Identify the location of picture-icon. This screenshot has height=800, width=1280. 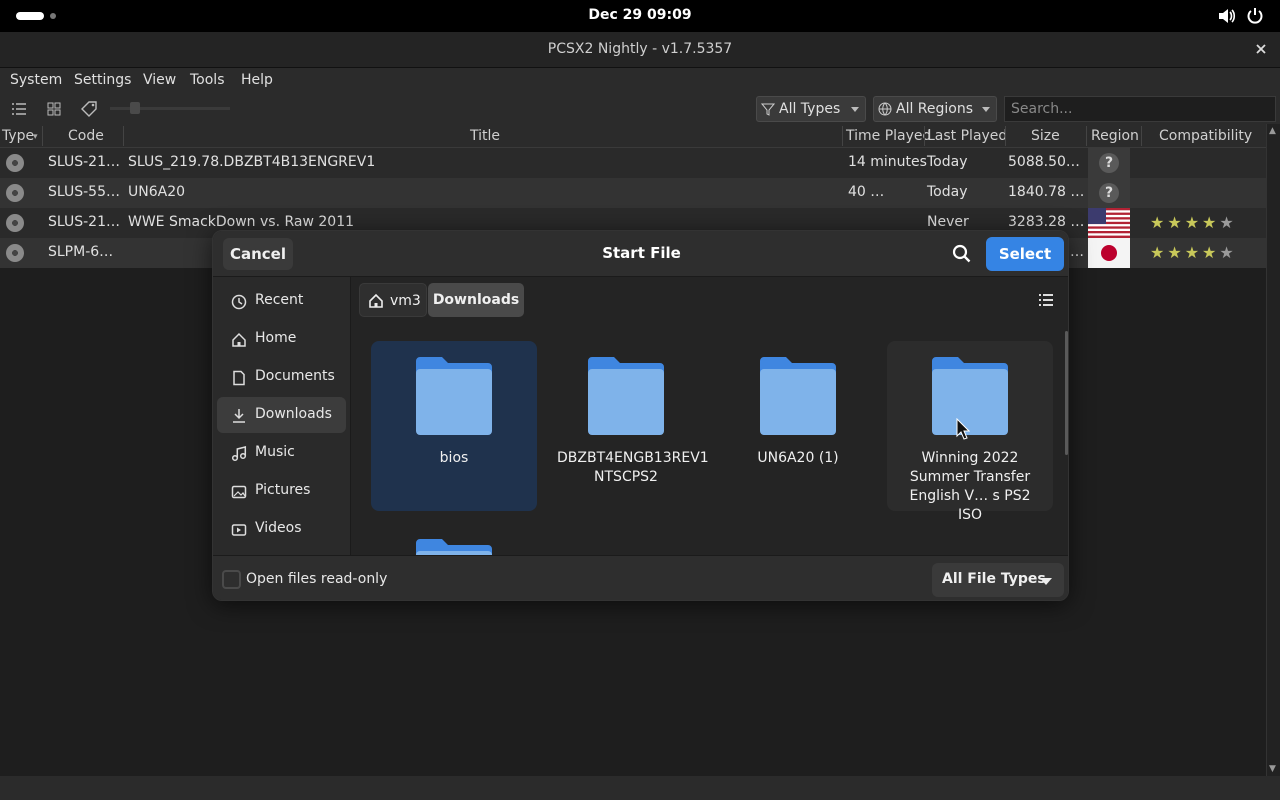
(239, 492).